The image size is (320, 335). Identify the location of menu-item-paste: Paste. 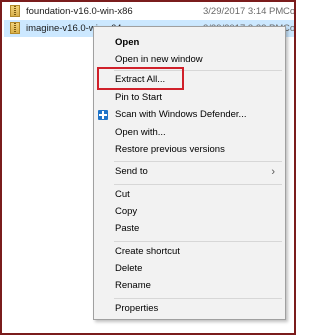
(189, 229).